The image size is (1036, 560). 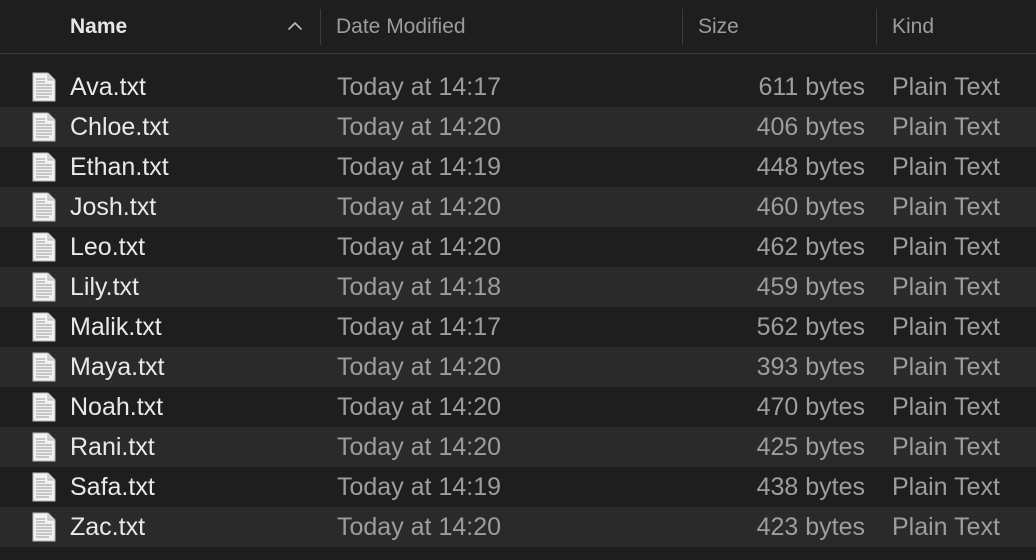 What do you see at coordinates (108, 527) in the screenshot?
I see `file-name: Zac.txt` at bounding box center [108, 527].